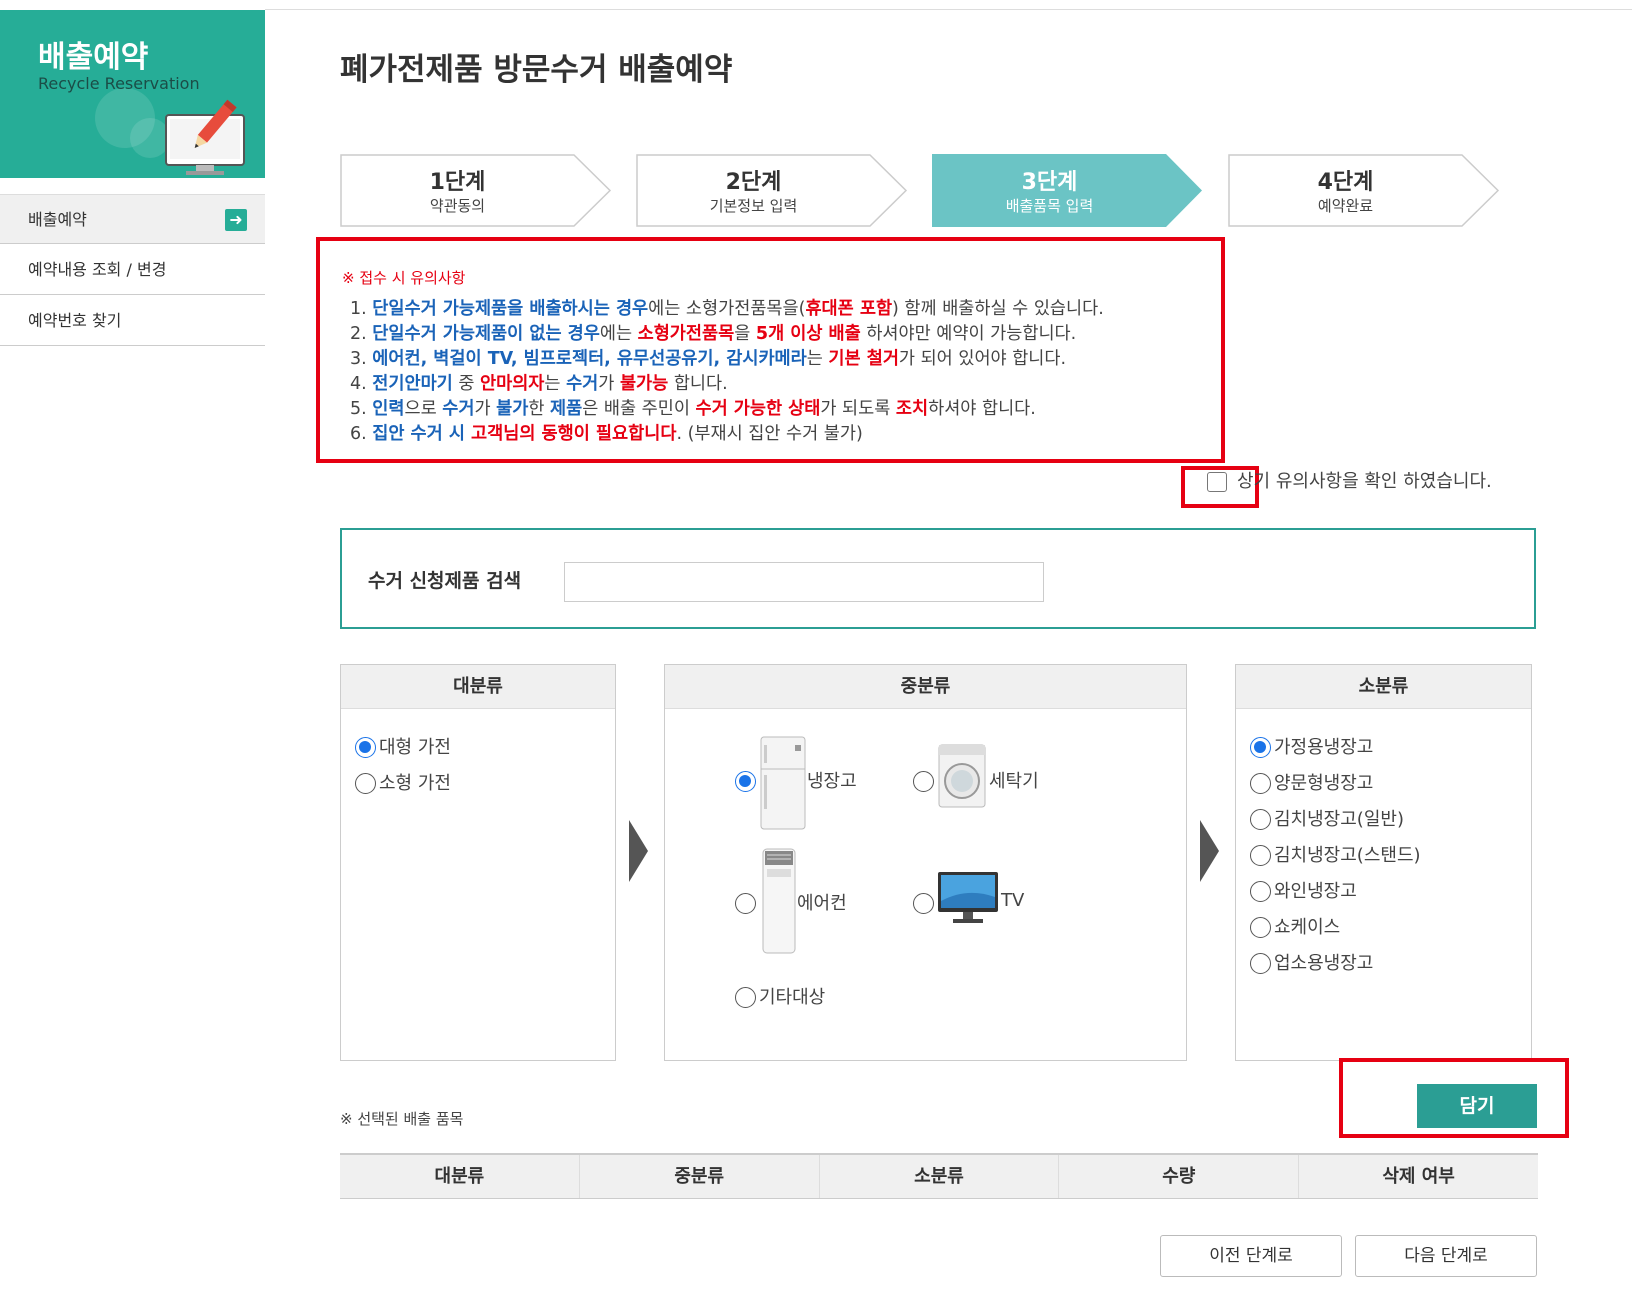  Describe the element at coordinates (1049, 206) in the screenshot. I see `step-subtitle: 배출품목 입력` at that location.